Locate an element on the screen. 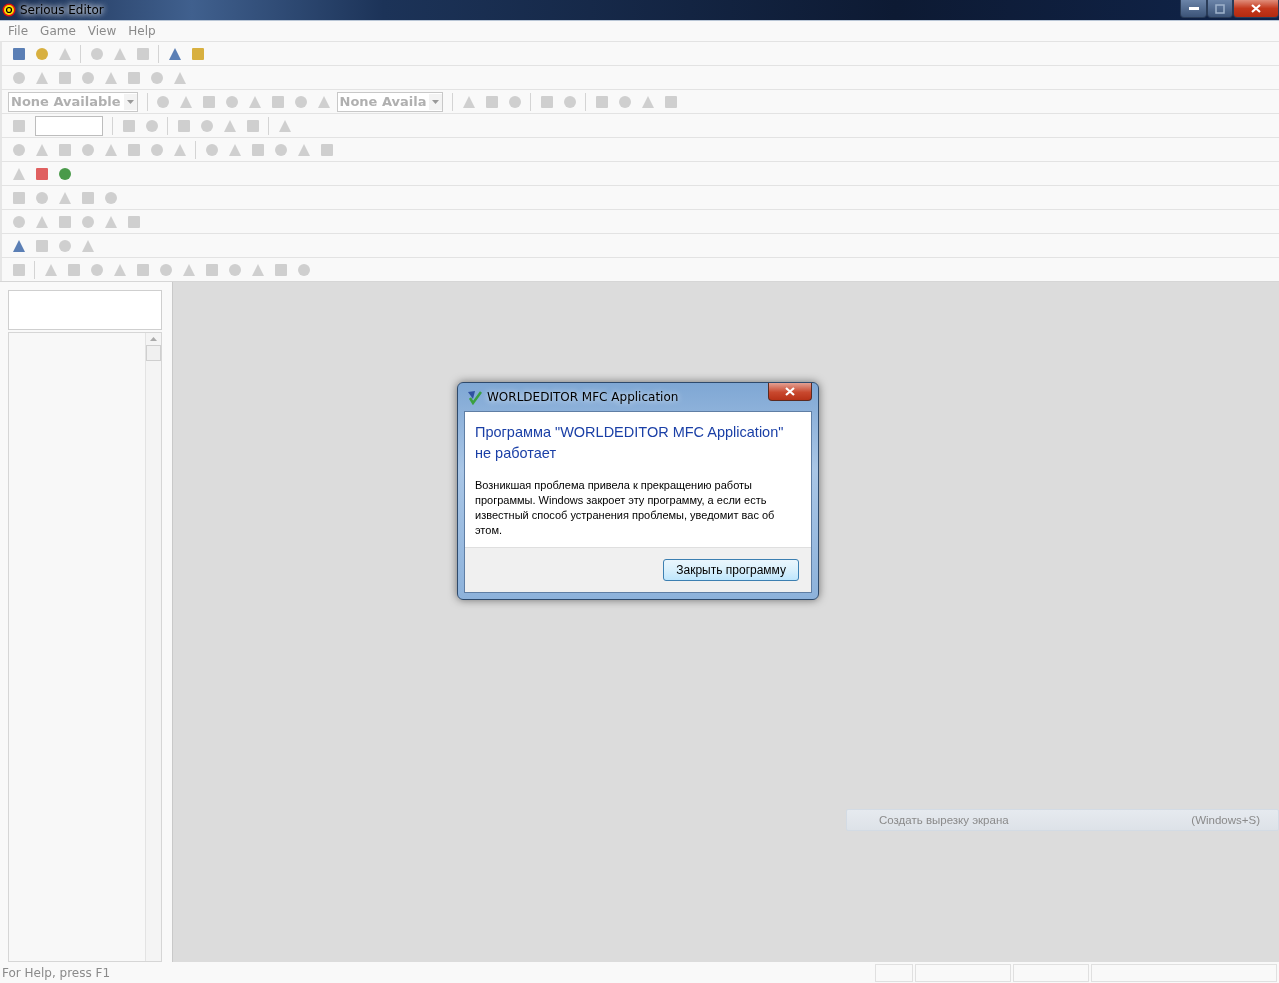 The image size is (1279, 983). combo-box: None Availa is located at coordinates (390, 101).